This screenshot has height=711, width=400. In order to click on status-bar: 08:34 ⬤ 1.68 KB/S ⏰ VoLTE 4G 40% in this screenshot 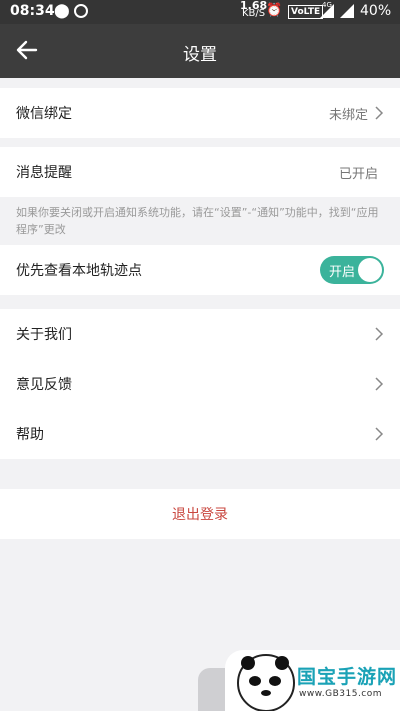, I will do `click(200, 12)`.